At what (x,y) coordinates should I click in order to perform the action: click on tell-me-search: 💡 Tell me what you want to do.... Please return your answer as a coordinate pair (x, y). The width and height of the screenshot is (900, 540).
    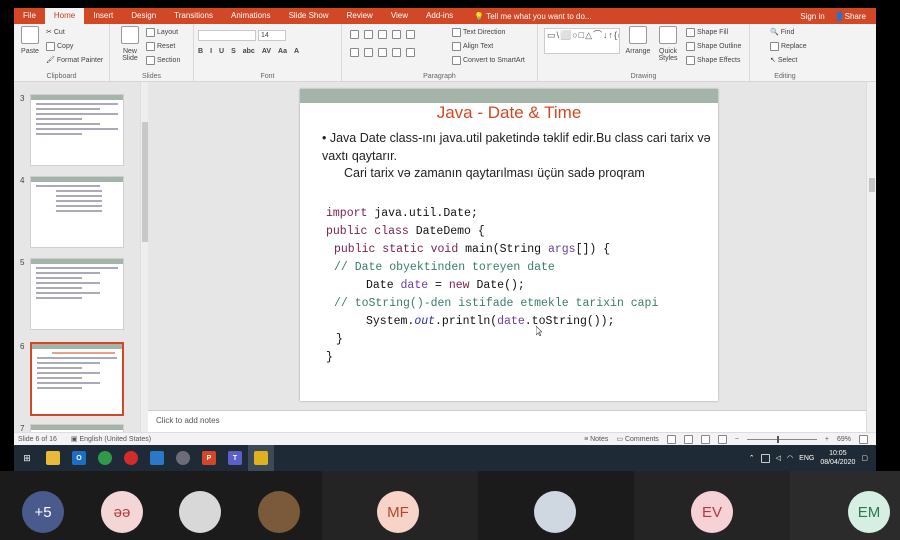
    Looking at the image, I should click on (526, 16).